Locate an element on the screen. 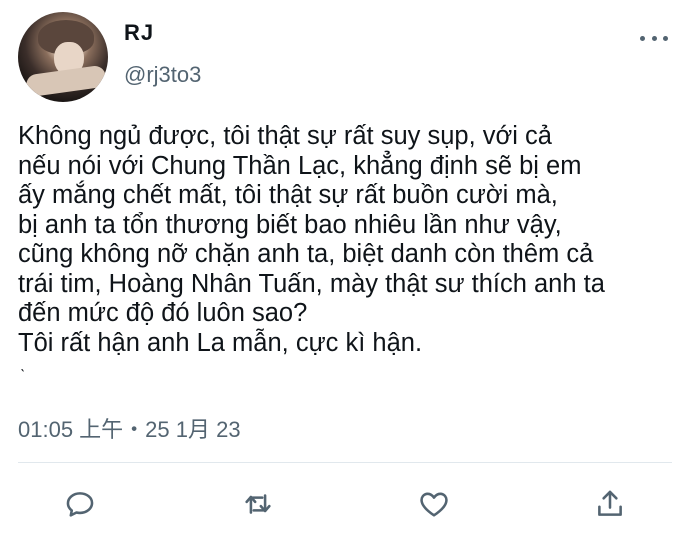 The height and width of the screenshot is (547, 690). display-name: RJ is located at coordinates (139, 33).